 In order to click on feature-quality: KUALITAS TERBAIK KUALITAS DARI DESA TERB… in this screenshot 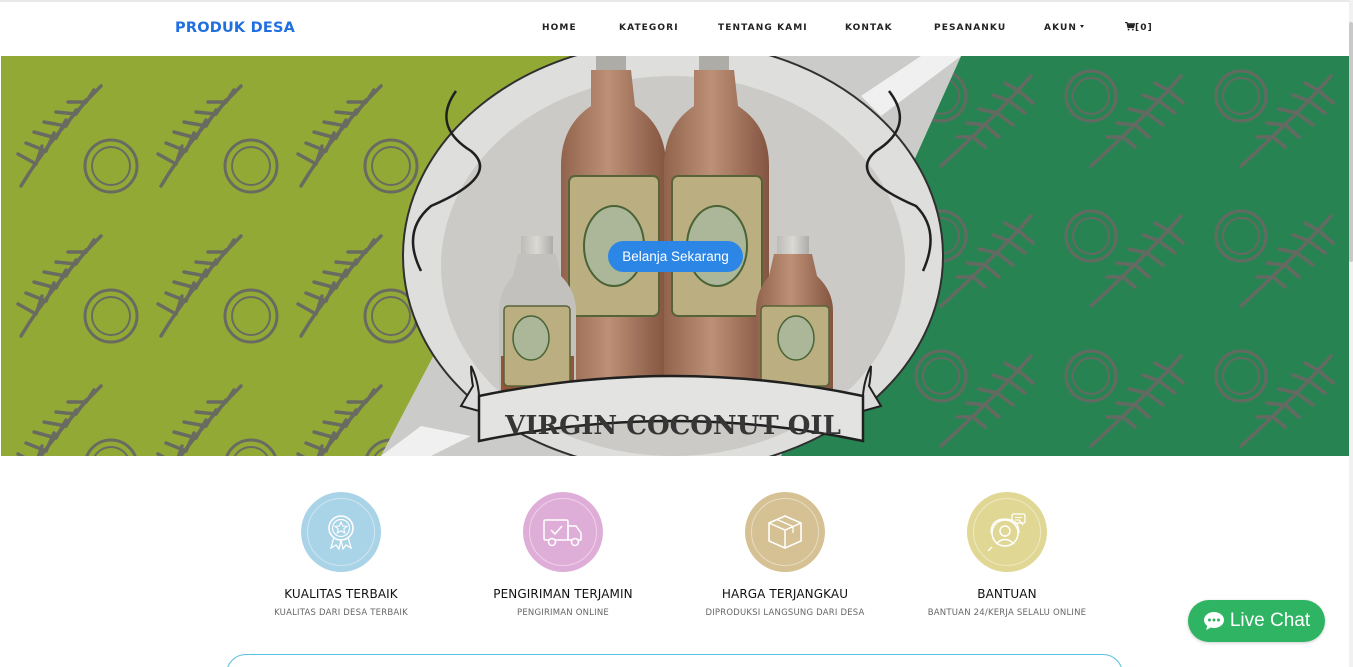, I will do `click(341, 555)`.